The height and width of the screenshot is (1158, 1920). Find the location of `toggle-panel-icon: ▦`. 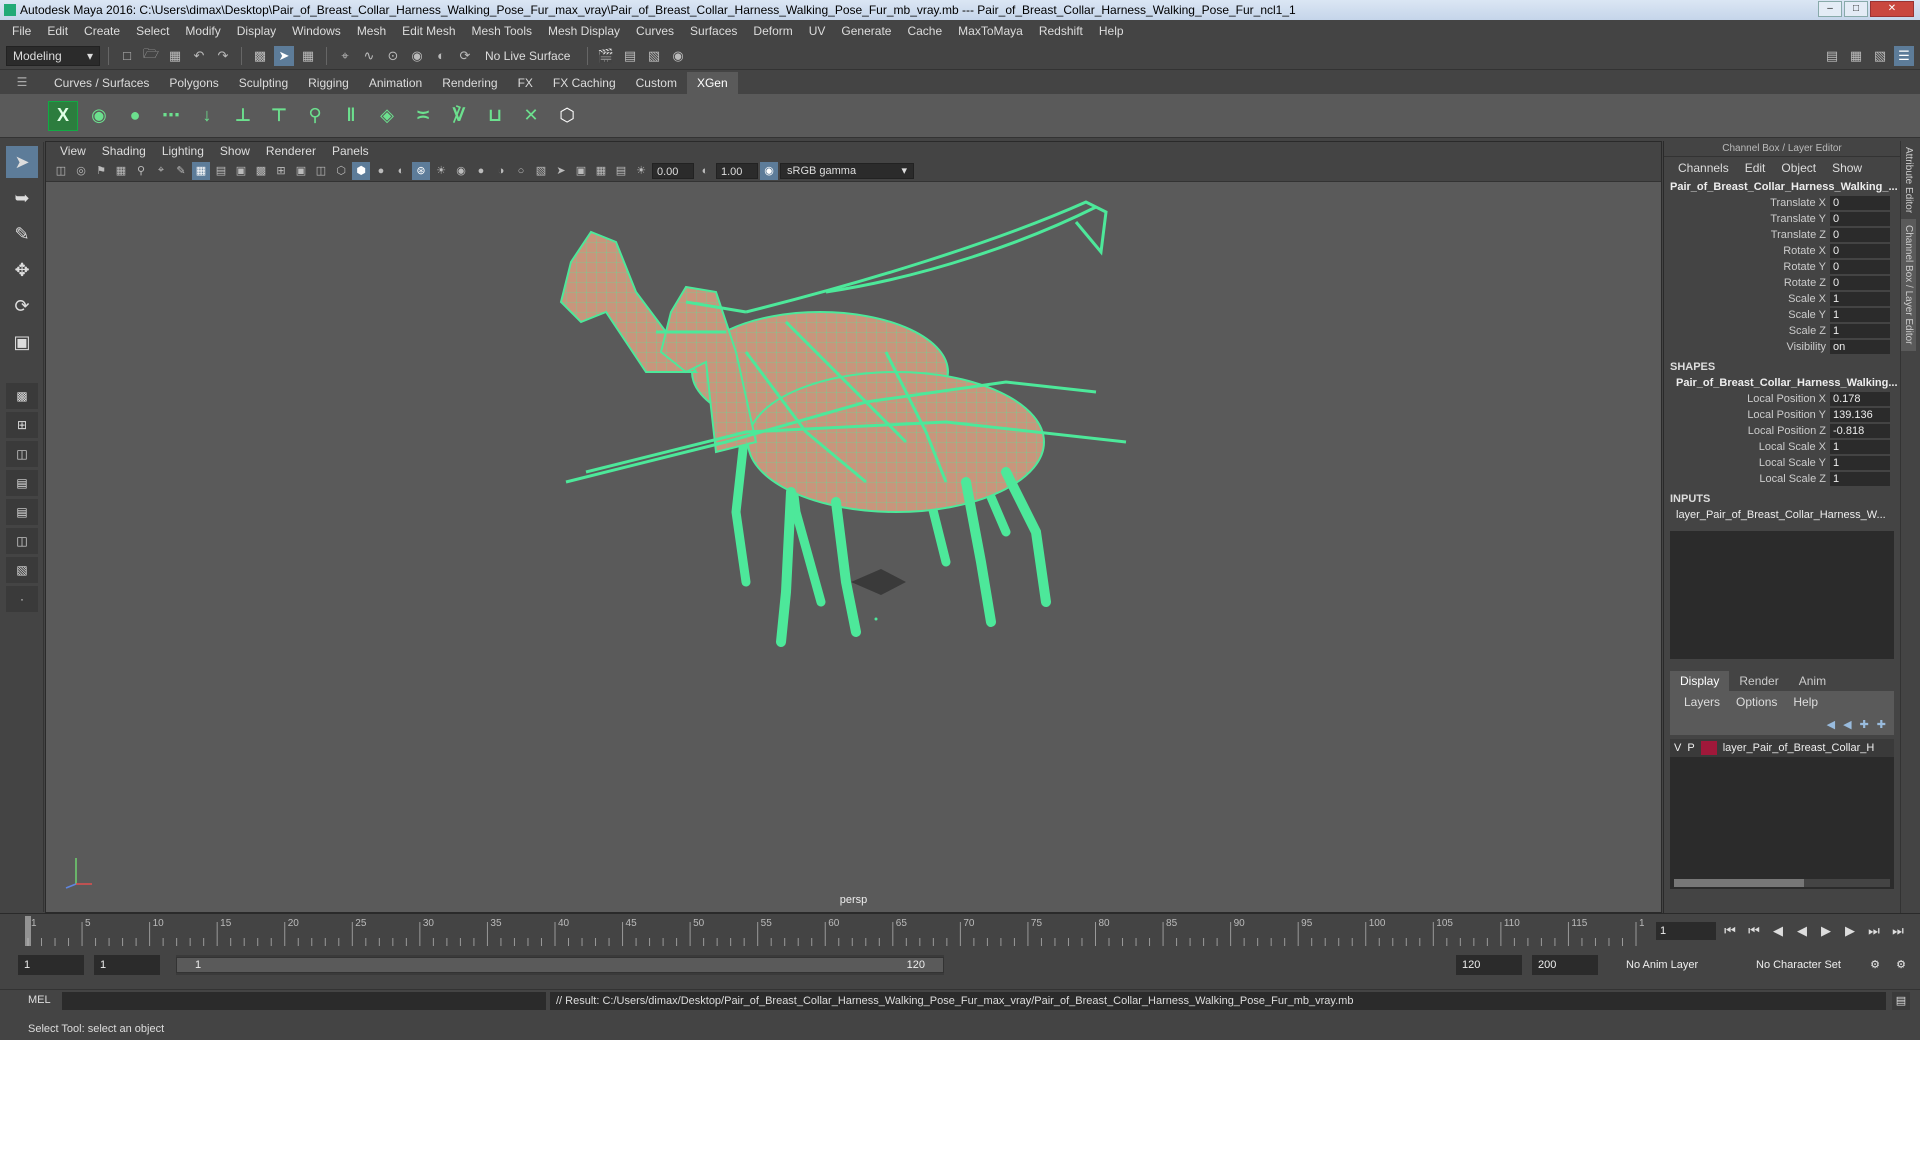

toggle-panel-icon: ▦ is located at coordinates (1856, 56).